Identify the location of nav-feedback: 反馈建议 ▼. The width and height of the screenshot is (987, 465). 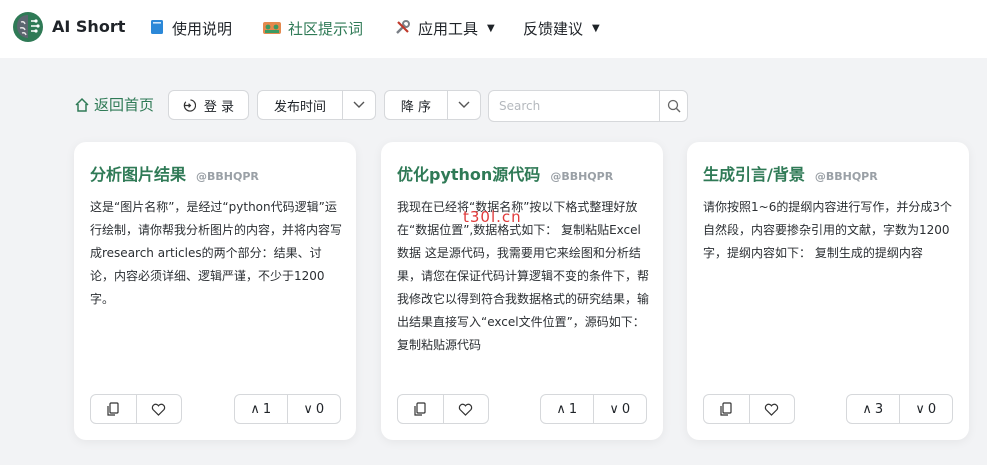
(561, 28).